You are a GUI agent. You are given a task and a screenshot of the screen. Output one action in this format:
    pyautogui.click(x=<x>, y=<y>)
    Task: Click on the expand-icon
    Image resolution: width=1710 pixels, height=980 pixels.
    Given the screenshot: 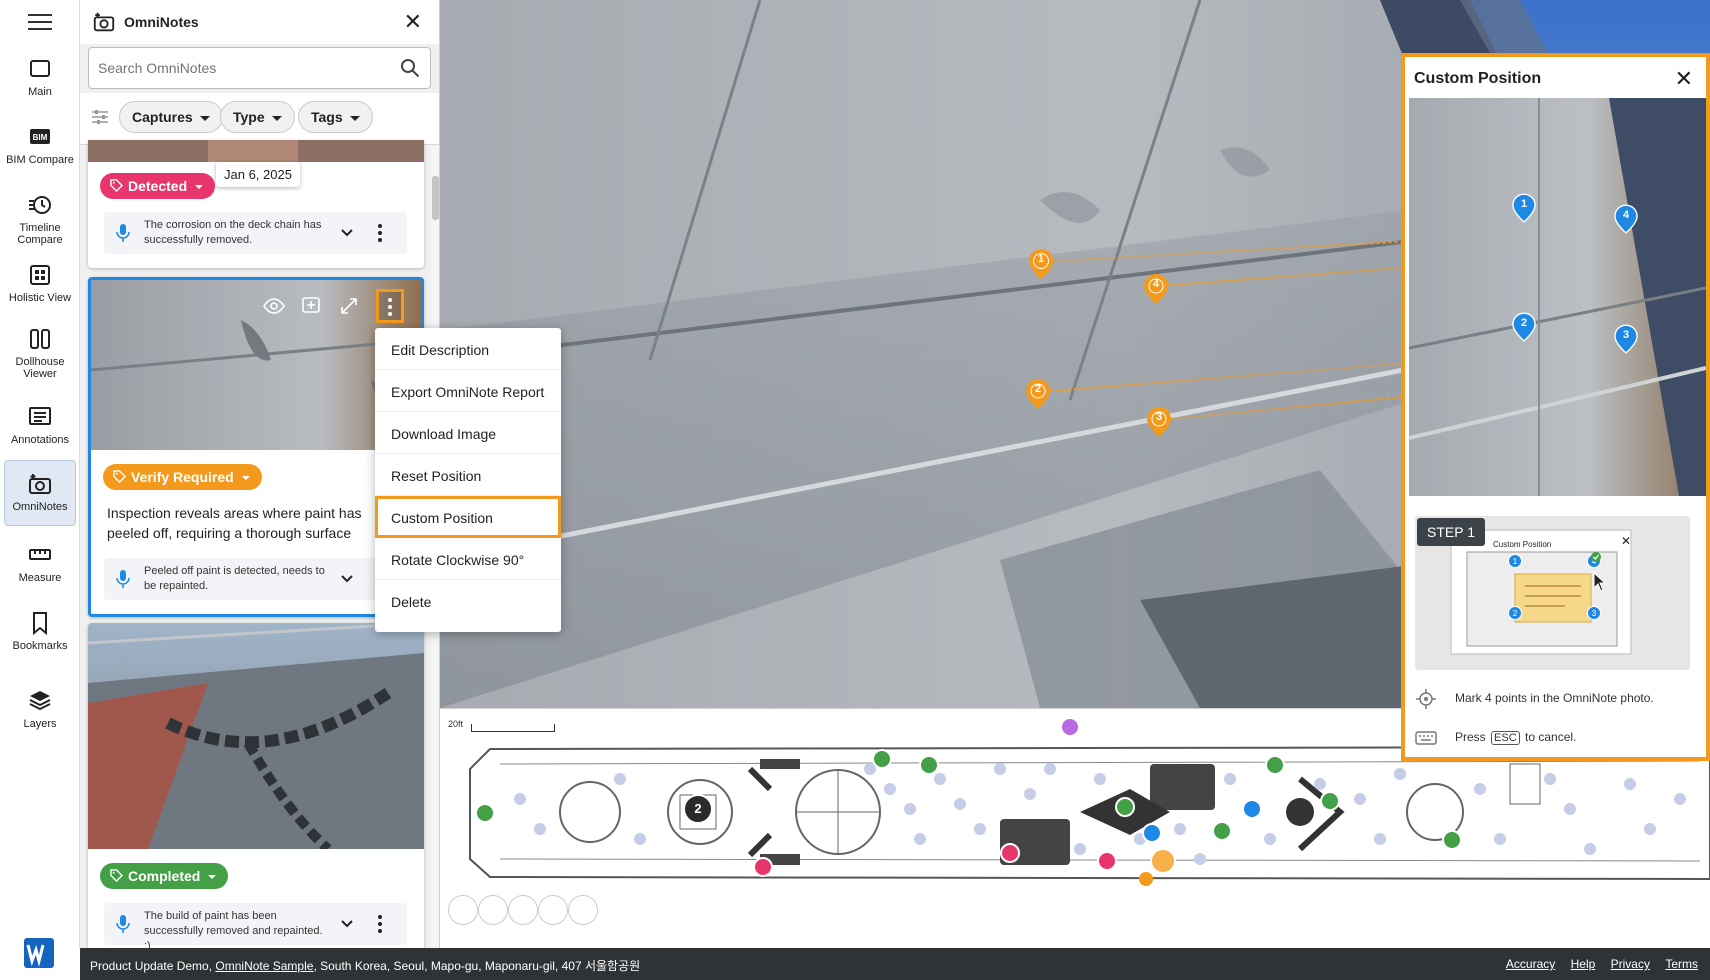 What is the action you would take?
    pyautogui.click(x=349, y=306)
    